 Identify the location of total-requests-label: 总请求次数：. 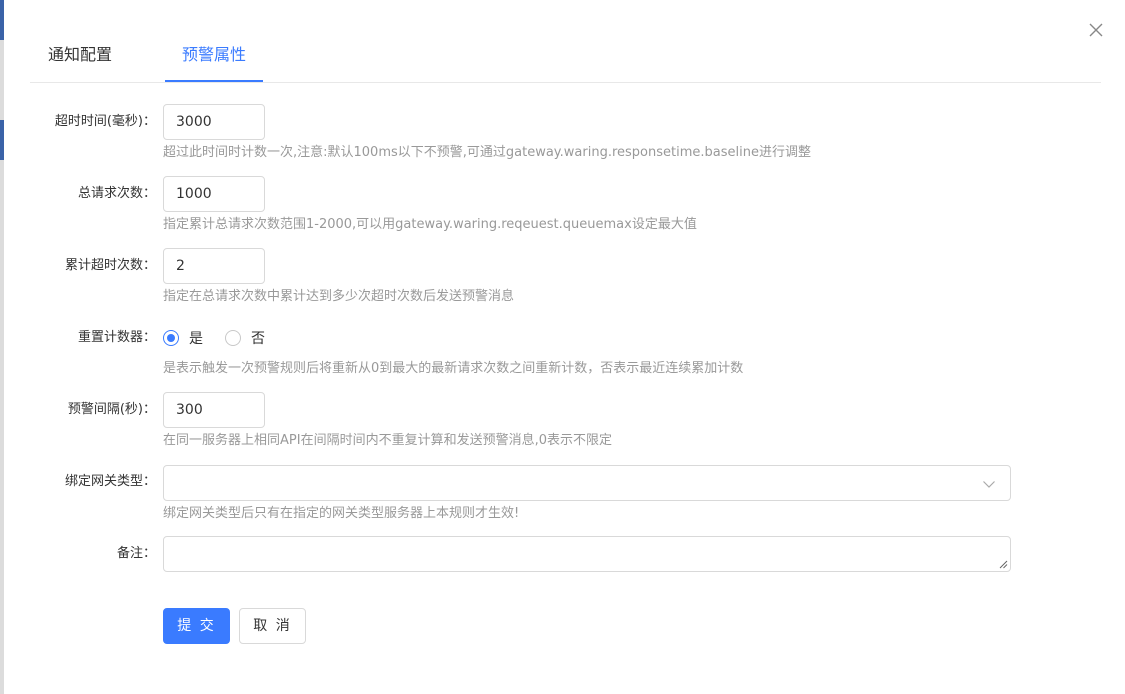
(116, 193).